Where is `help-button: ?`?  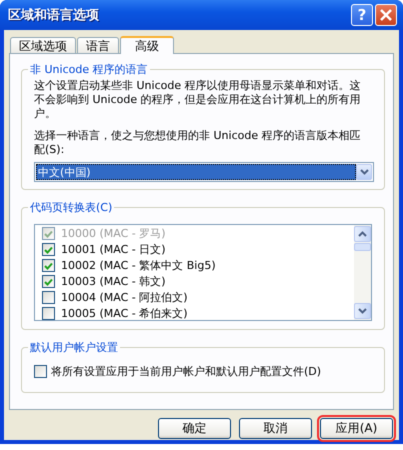
help-button: ? is located at coordinates (362, 15).